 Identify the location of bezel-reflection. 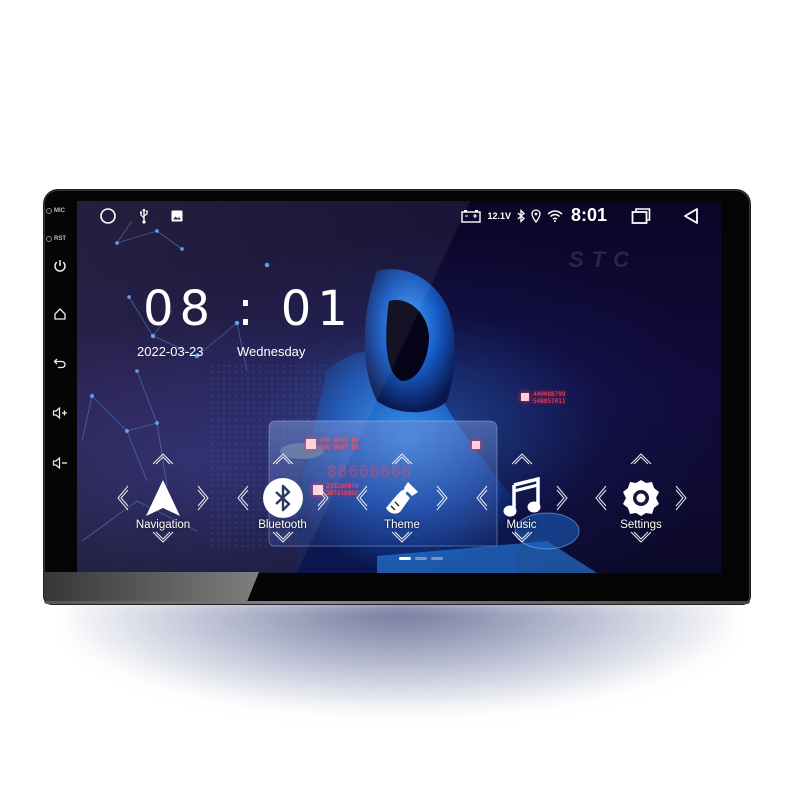
(151, 588).